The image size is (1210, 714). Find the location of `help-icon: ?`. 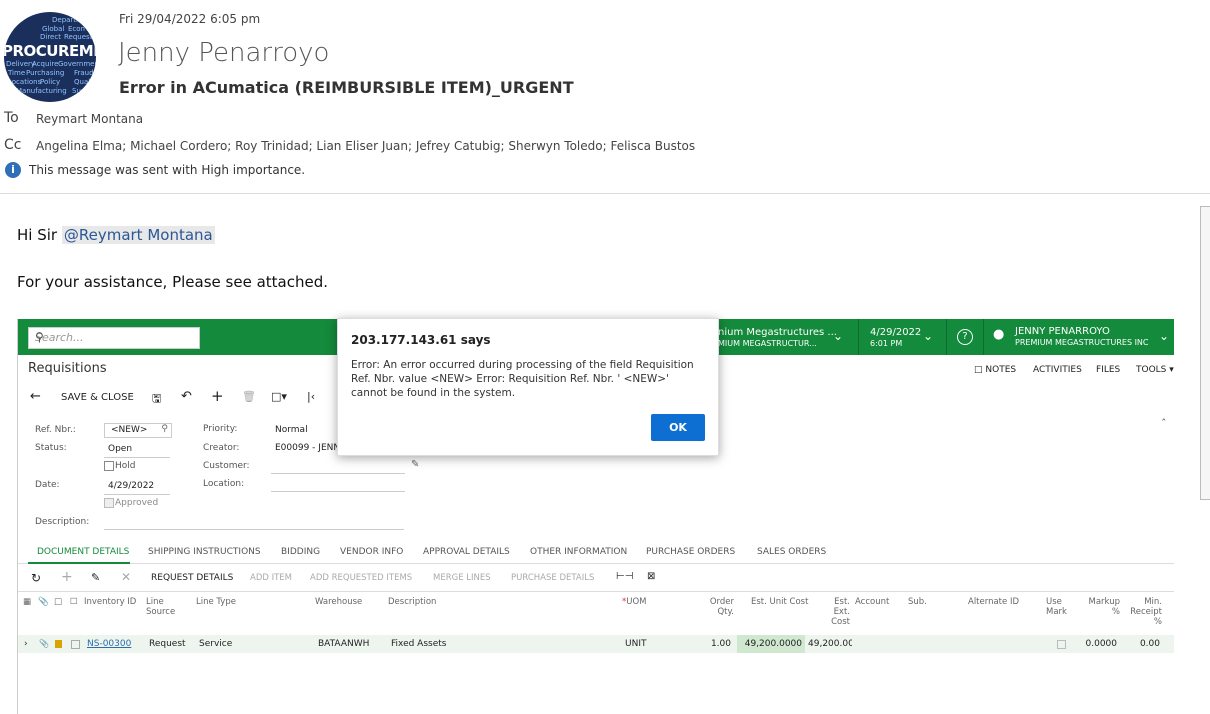

help-icon: ? is located at coordinates (965, 337).